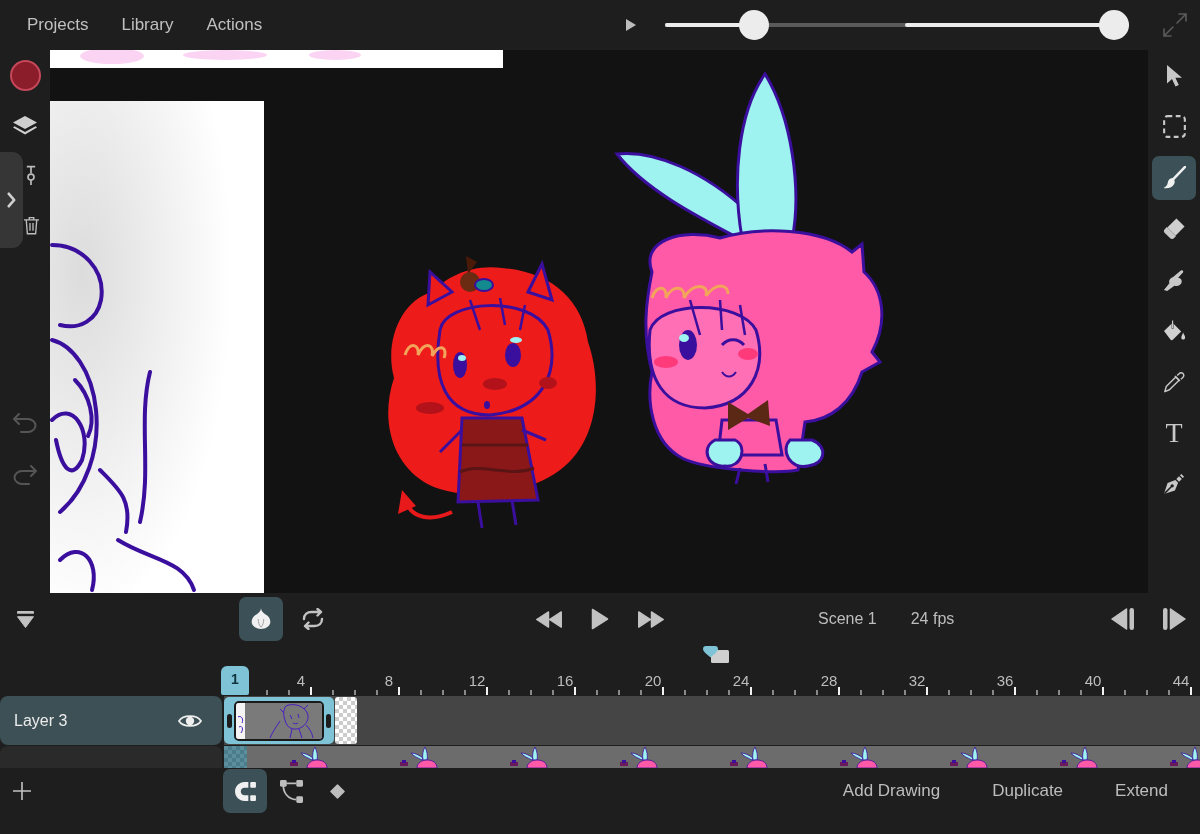 The width and height of the screenshot is (1200, 834). I want to click on loop-icon, so click(313, 619).